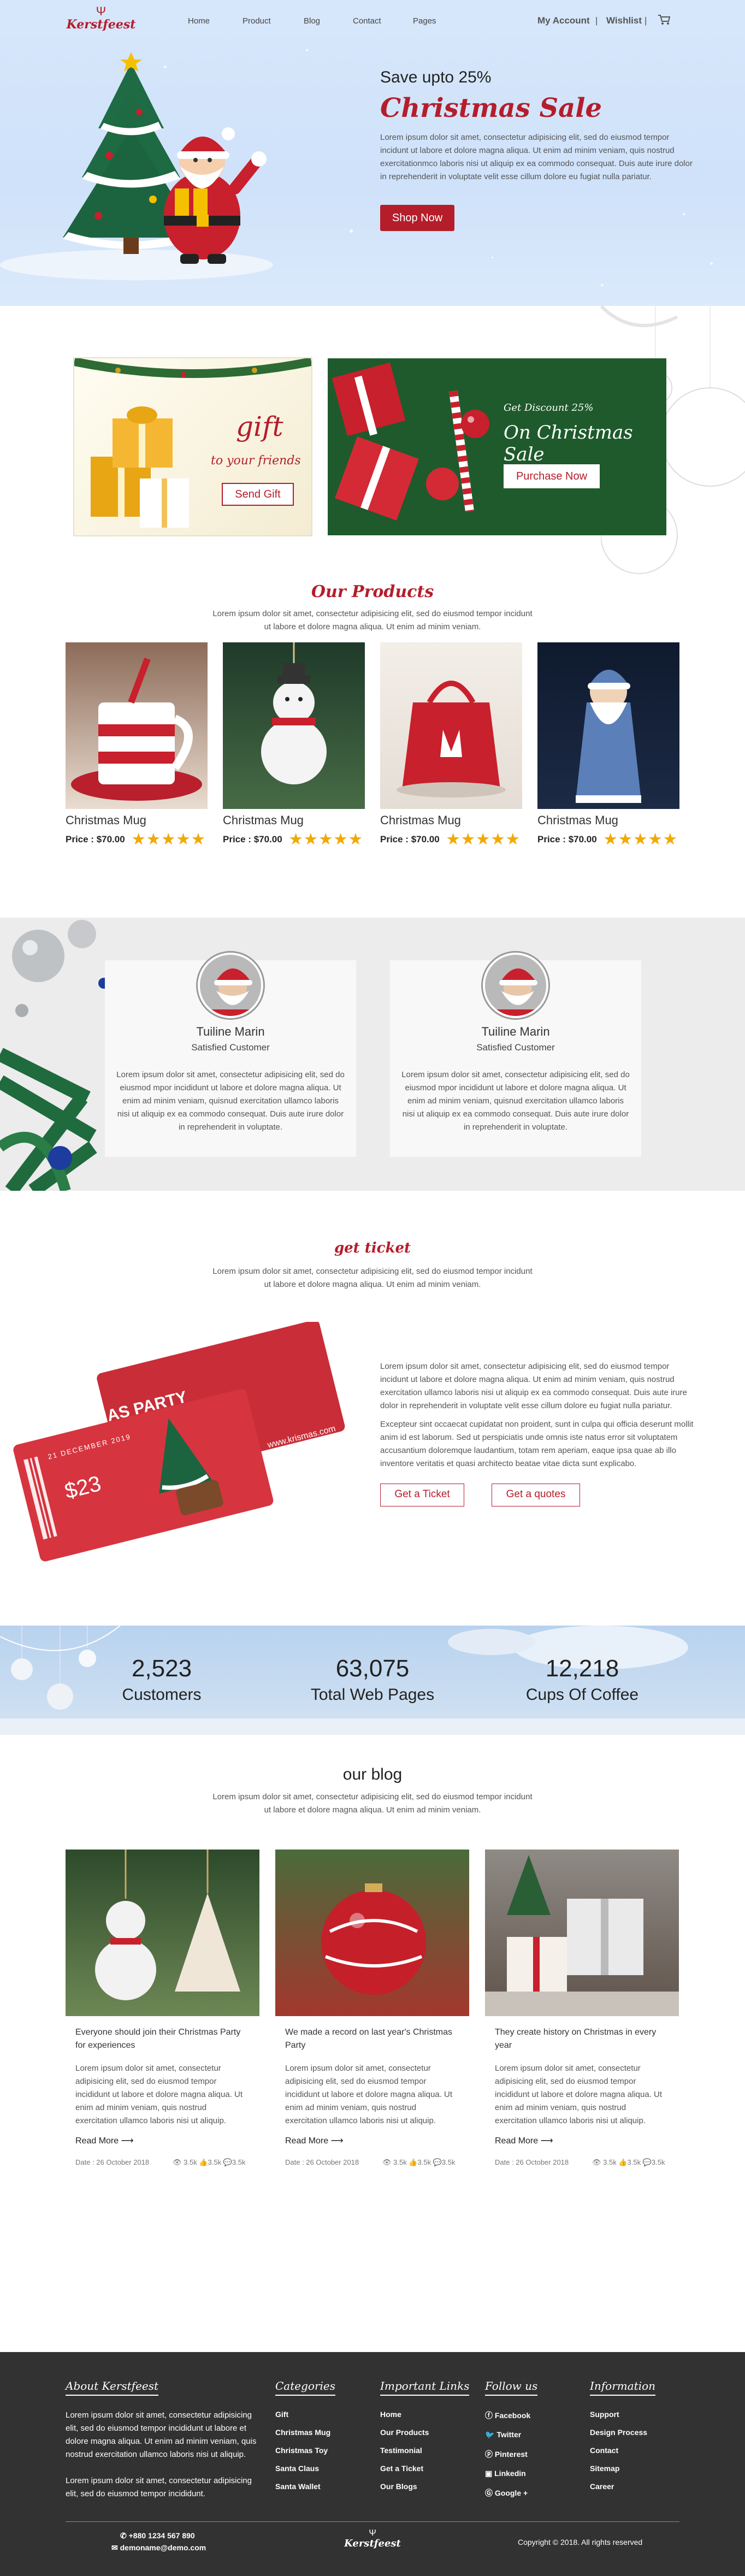 The height and width of the screenshot is (2576, 745). What do you see at coordinates (302, 2414) in the screenshot?
I see `footer-link: Gift` at bounding box center [302, 2414].